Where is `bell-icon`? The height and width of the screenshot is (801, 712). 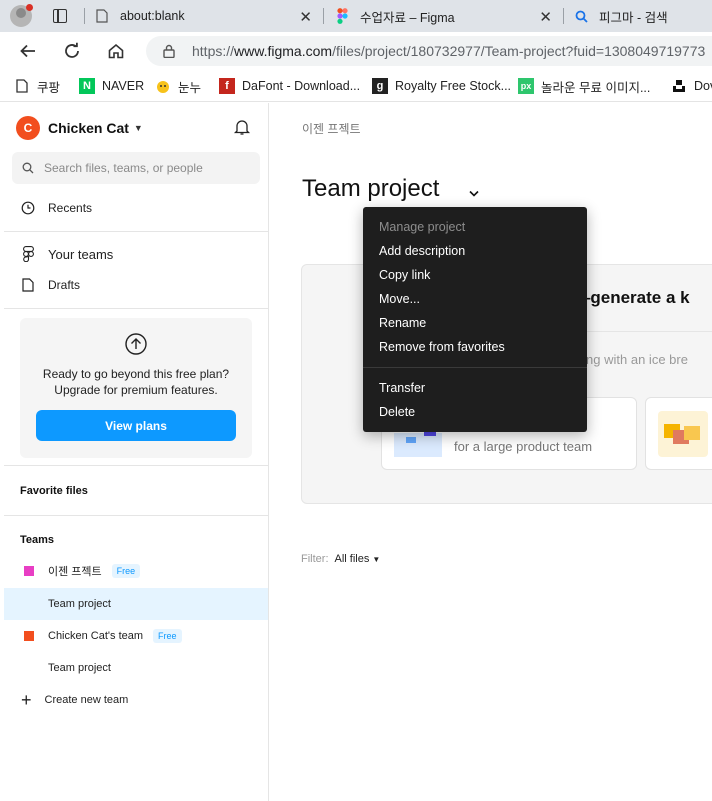 bell-icon is located at coordinates (242, 127).